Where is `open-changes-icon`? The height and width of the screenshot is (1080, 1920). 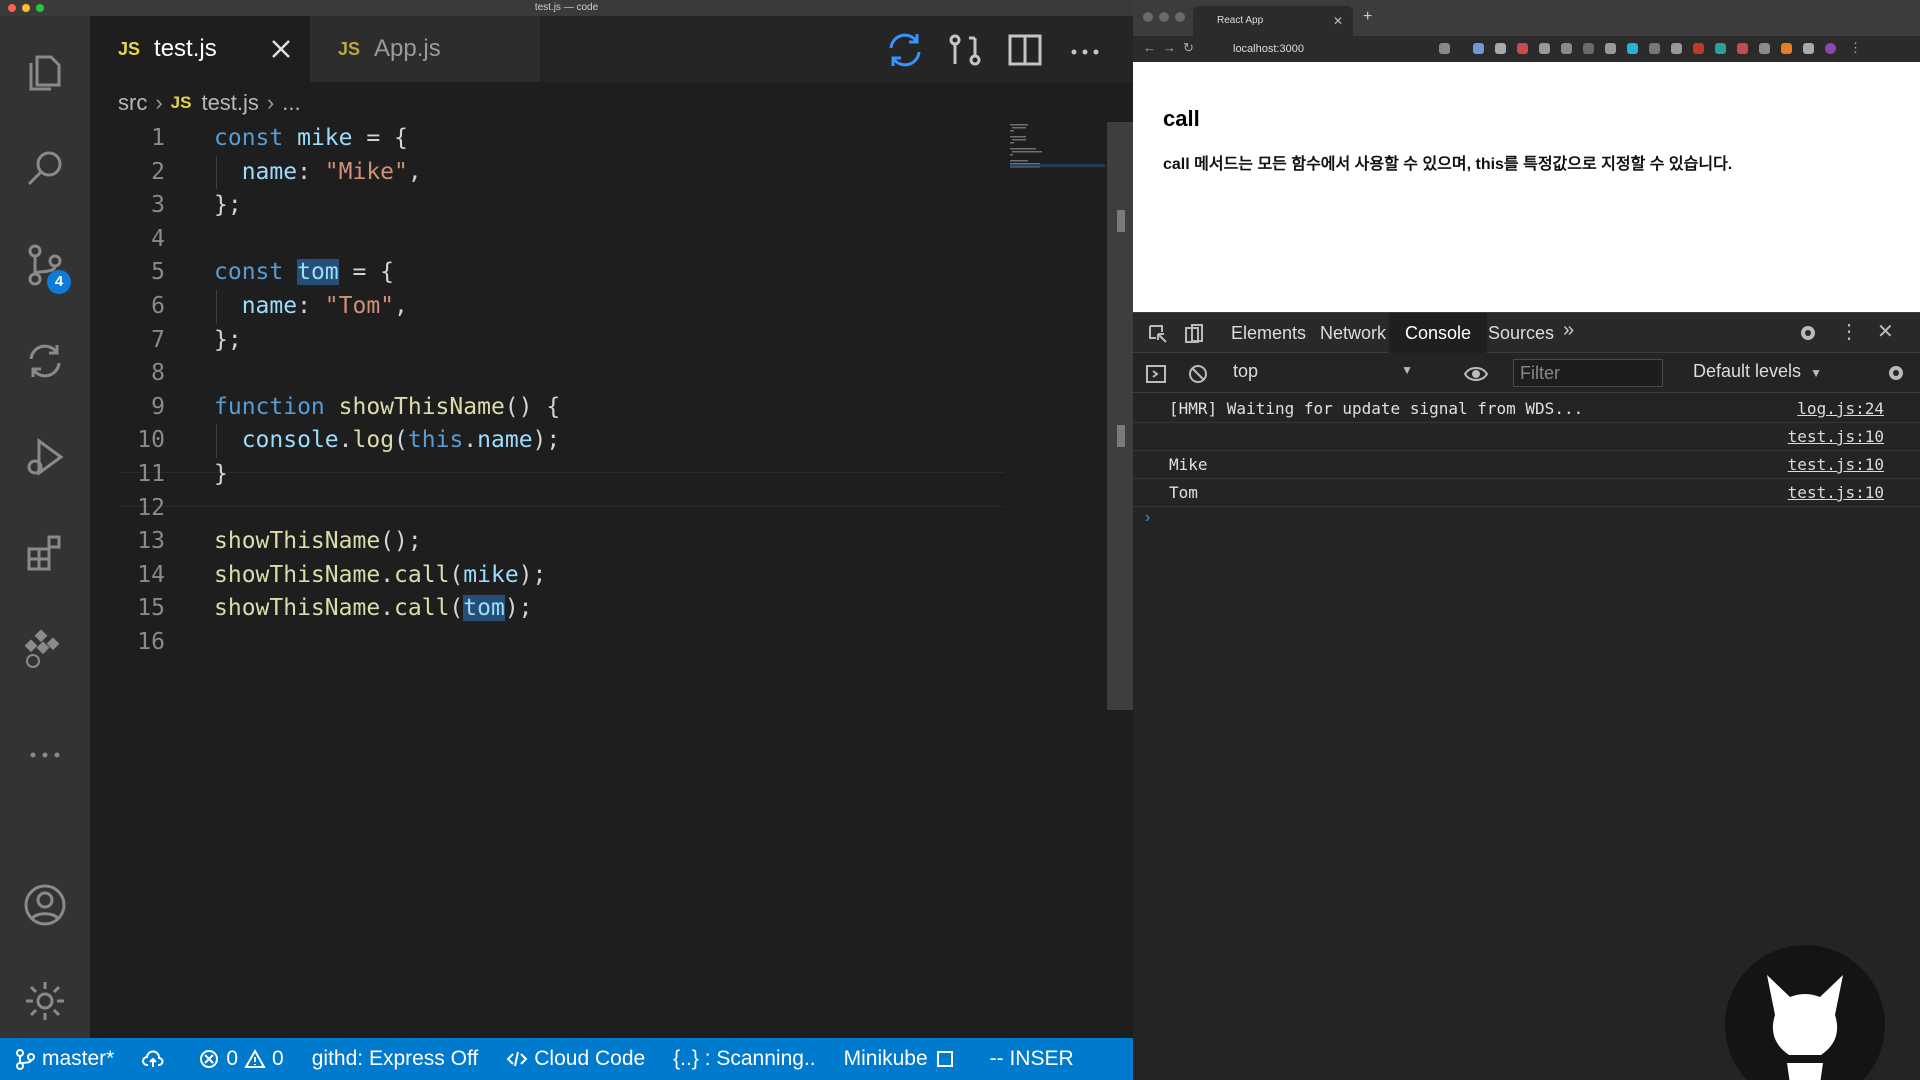 open-changes-icon is located at coordinates (965, 50).